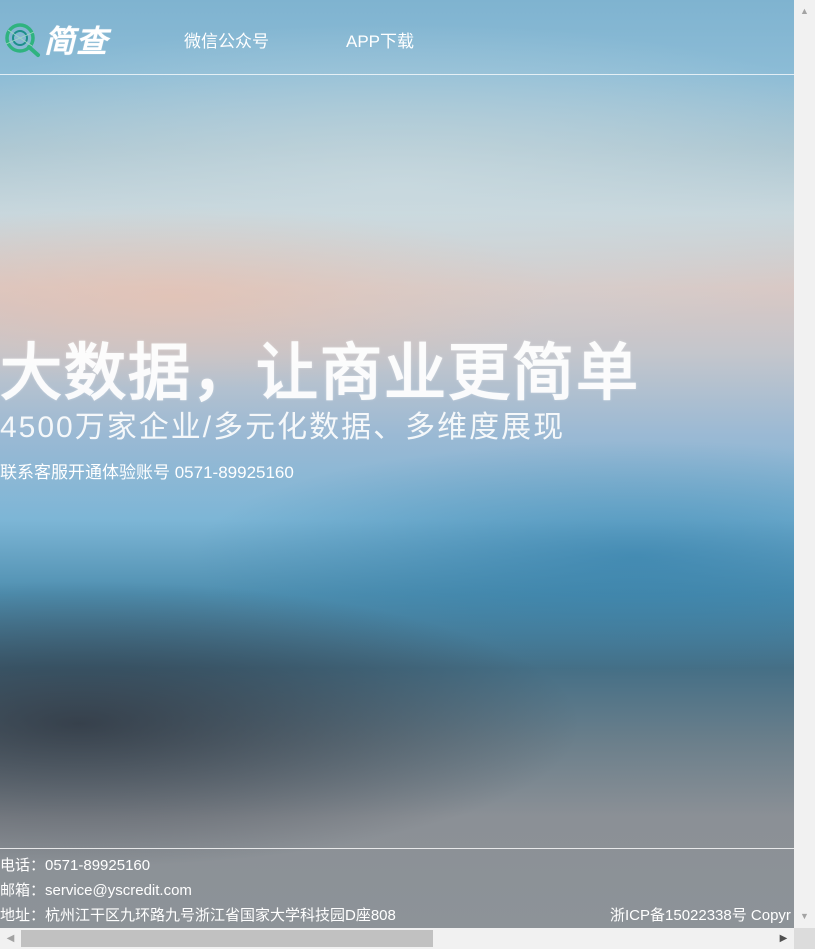 This screenshot has height=949, width=815. I want to click on nav-wechat-link: 微信公众号, so click(226, 39).